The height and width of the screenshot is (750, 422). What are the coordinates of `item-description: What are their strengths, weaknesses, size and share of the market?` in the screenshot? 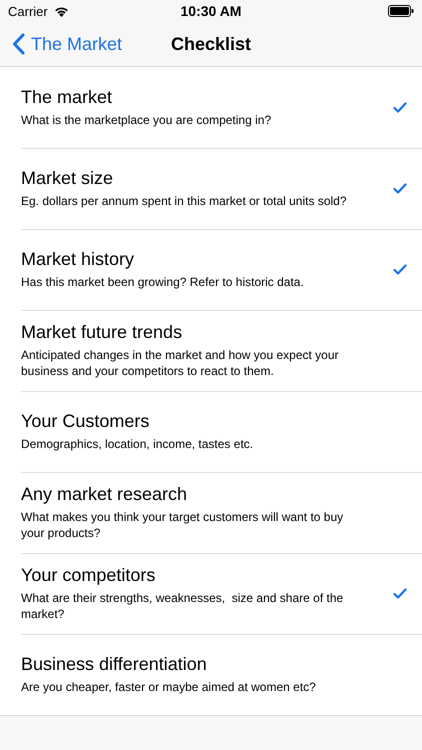 It's located at (182, 606).